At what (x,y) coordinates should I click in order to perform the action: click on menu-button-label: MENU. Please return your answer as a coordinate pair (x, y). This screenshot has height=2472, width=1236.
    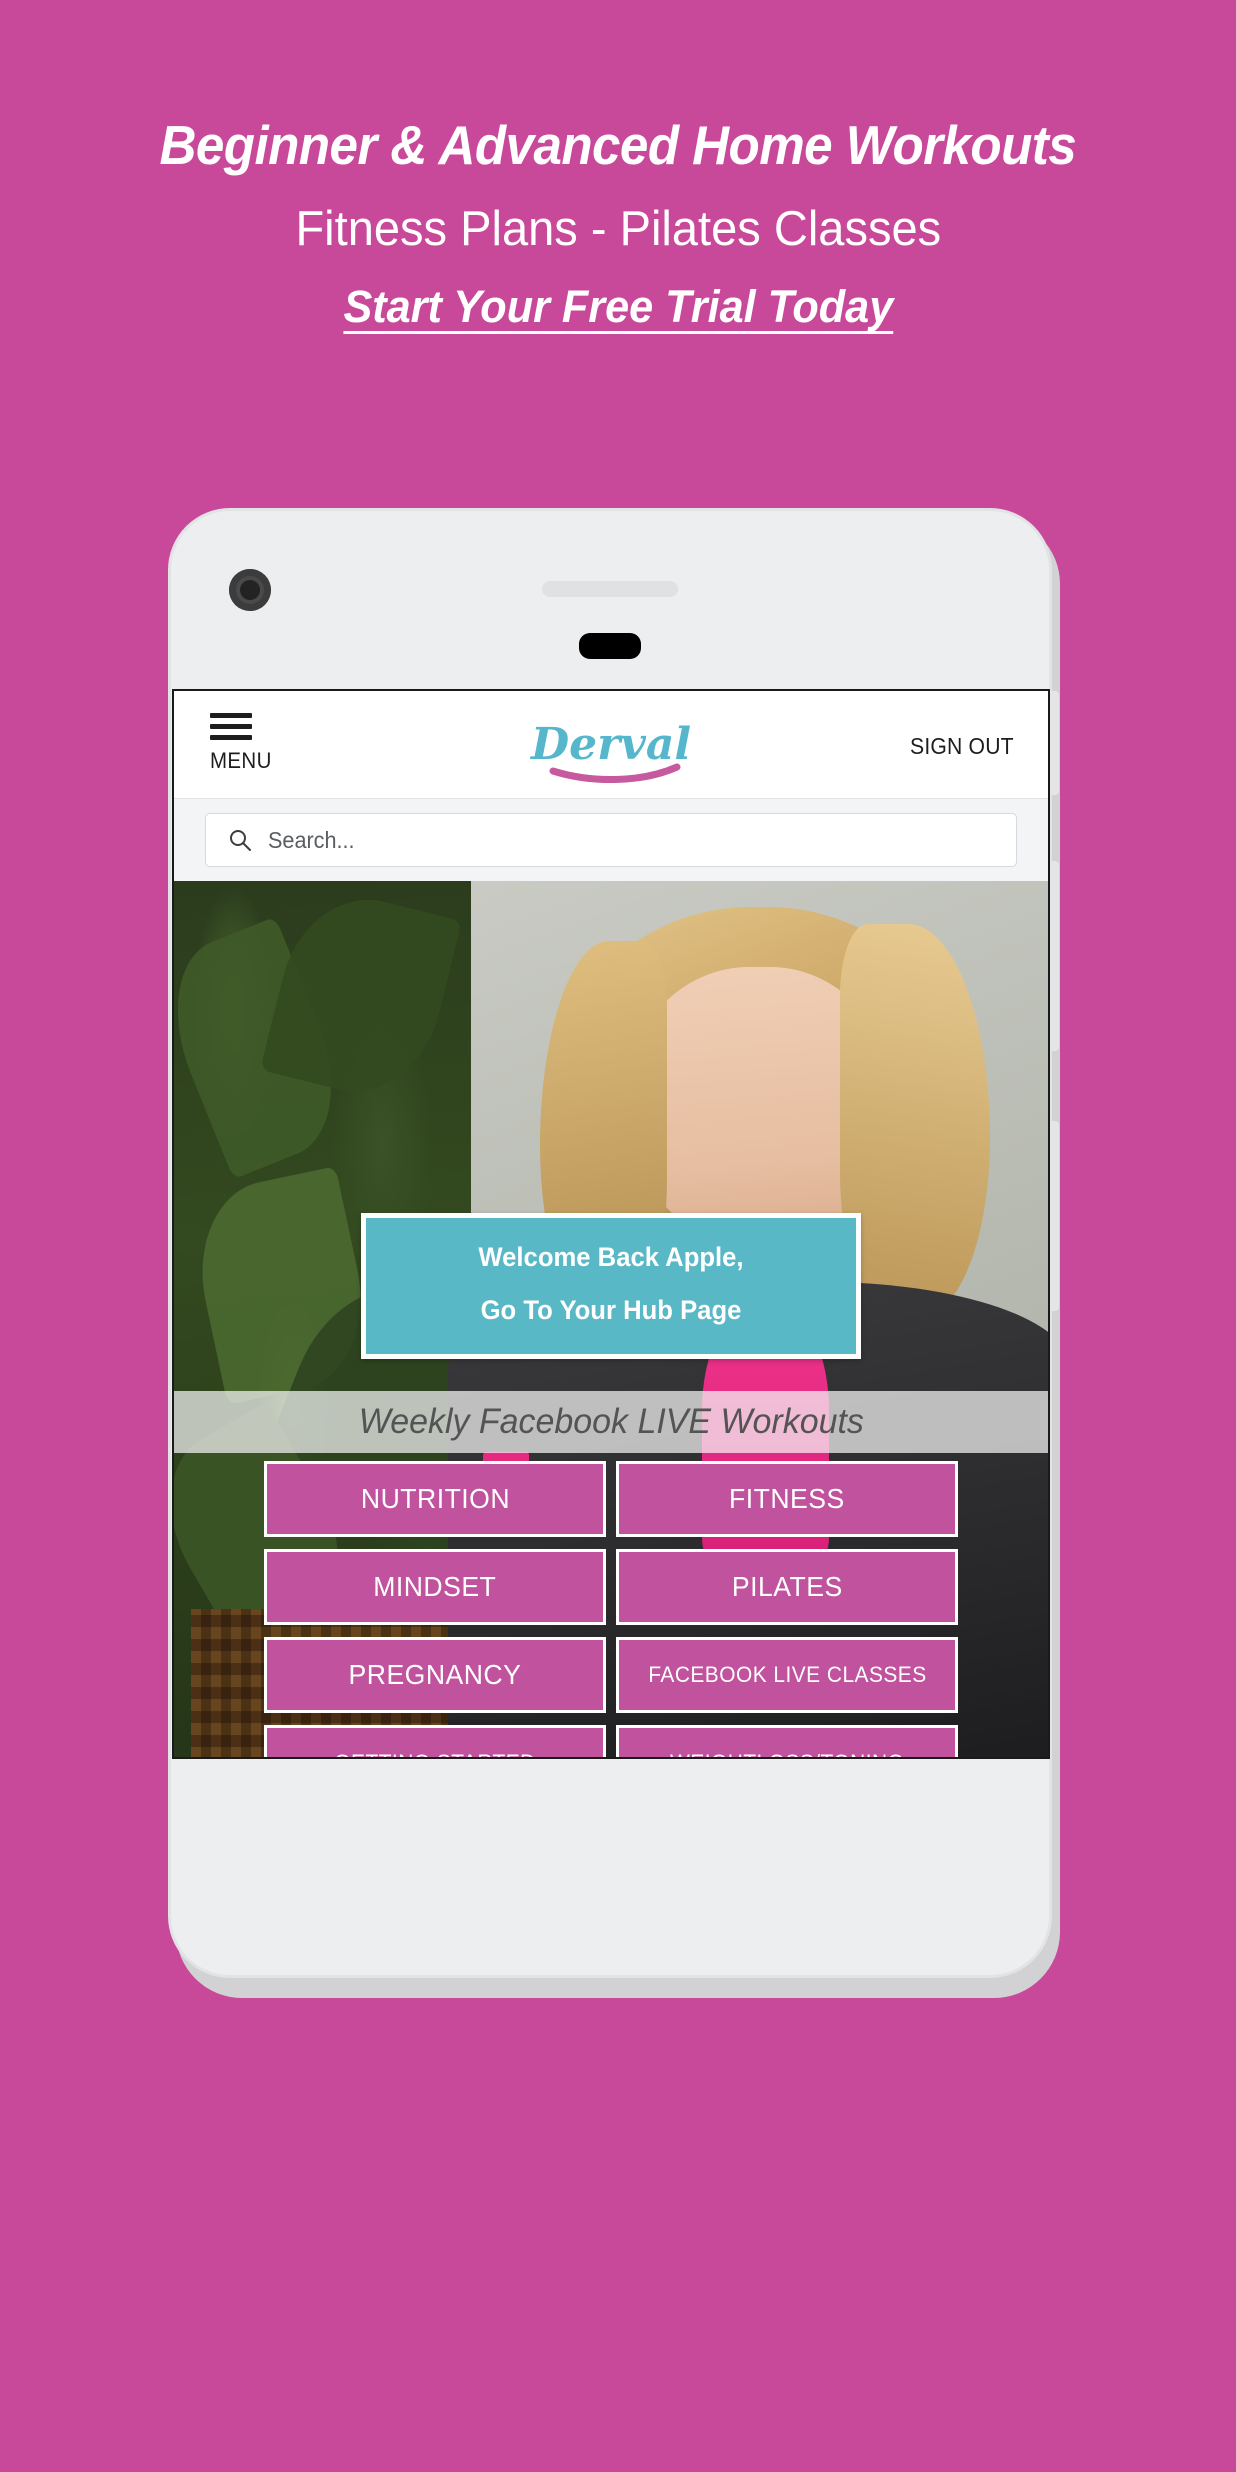
    Looking at the image, I should click on (241, 760).